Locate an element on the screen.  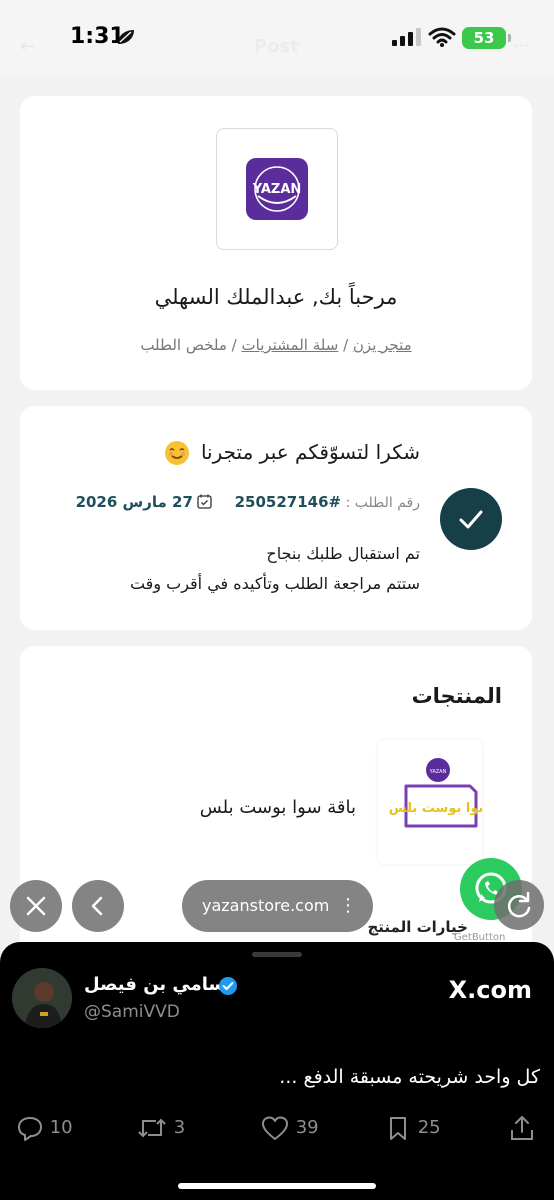
checkmark-icon is located at coordinates (471, 519).